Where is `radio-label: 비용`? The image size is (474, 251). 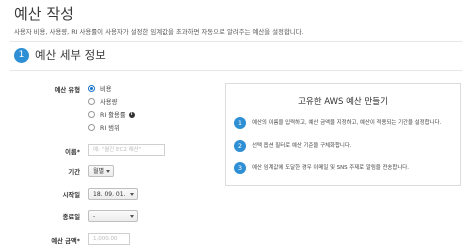 radio-label: 비용 is located at coordinates (106, 89).